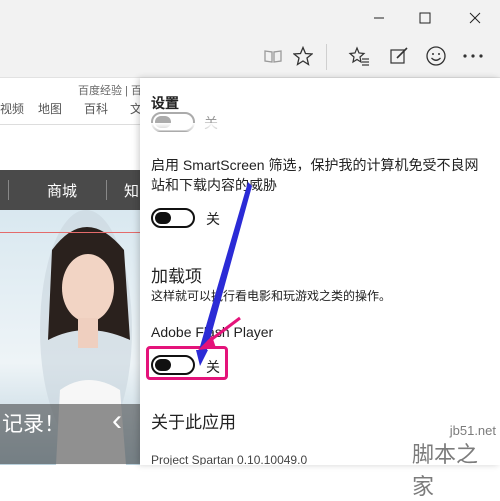 The width and height of the screenshot is (500, 501). I want to click on title-bar, so click(250, 17).